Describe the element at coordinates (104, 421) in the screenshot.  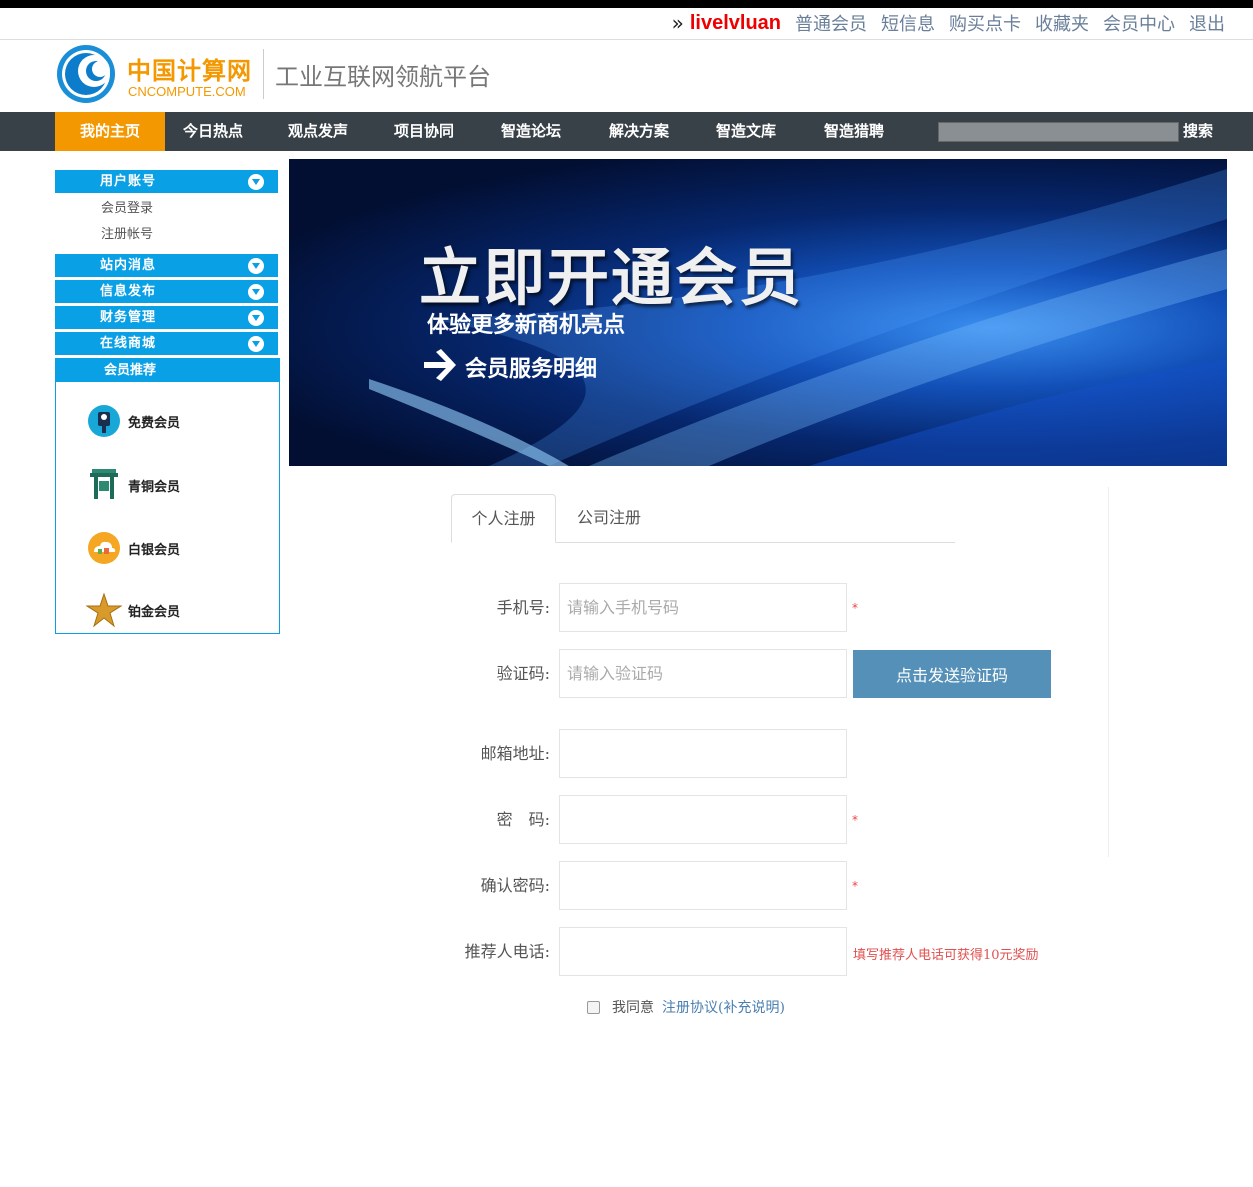
I see `free-member-icon` at that location.